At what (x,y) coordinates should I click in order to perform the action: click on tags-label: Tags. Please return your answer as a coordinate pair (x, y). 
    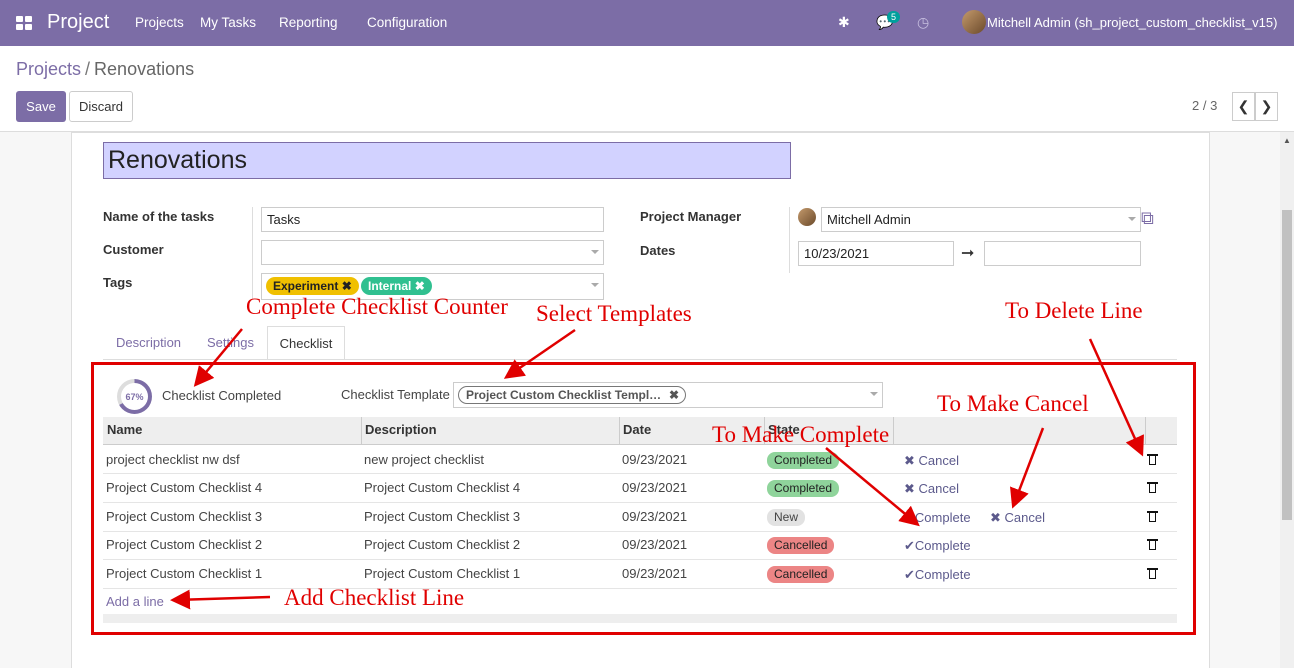
    Looking at the image, I should click on (118, 282).